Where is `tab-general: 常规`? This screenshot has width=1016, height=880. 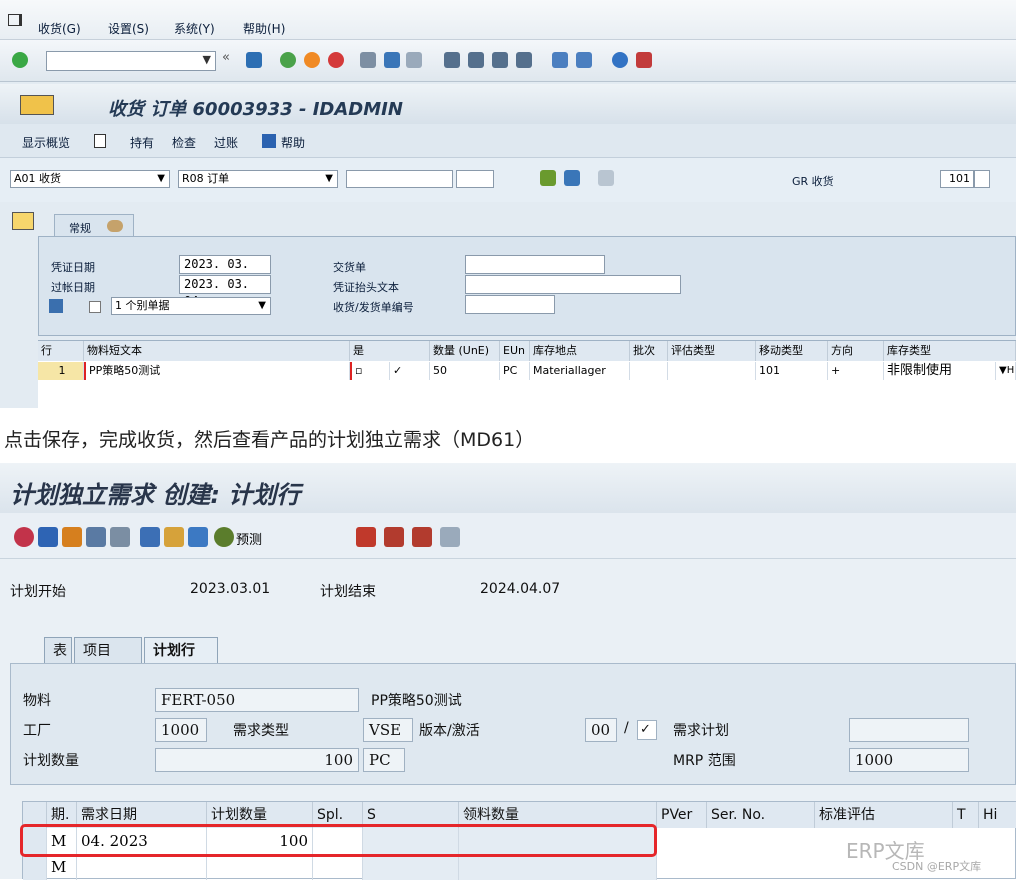
tab-general: 常规 is located at coordinates (94, 226).